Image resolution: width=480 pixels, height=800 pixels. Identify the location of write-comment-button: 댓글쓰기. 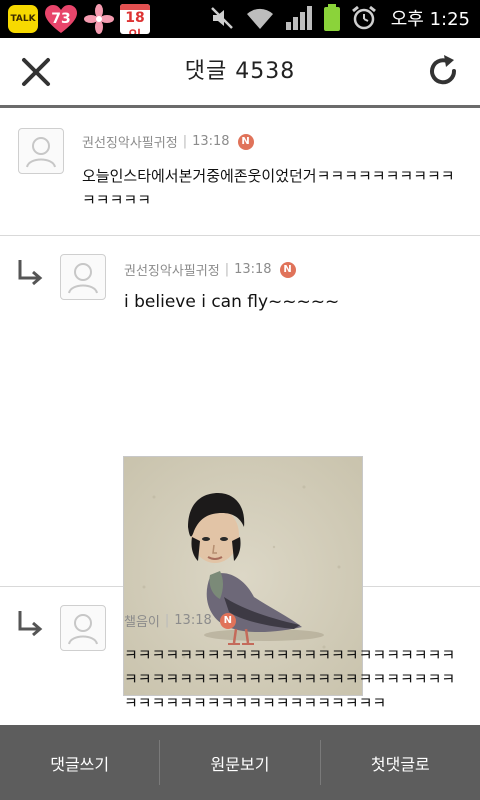
(79, 762).